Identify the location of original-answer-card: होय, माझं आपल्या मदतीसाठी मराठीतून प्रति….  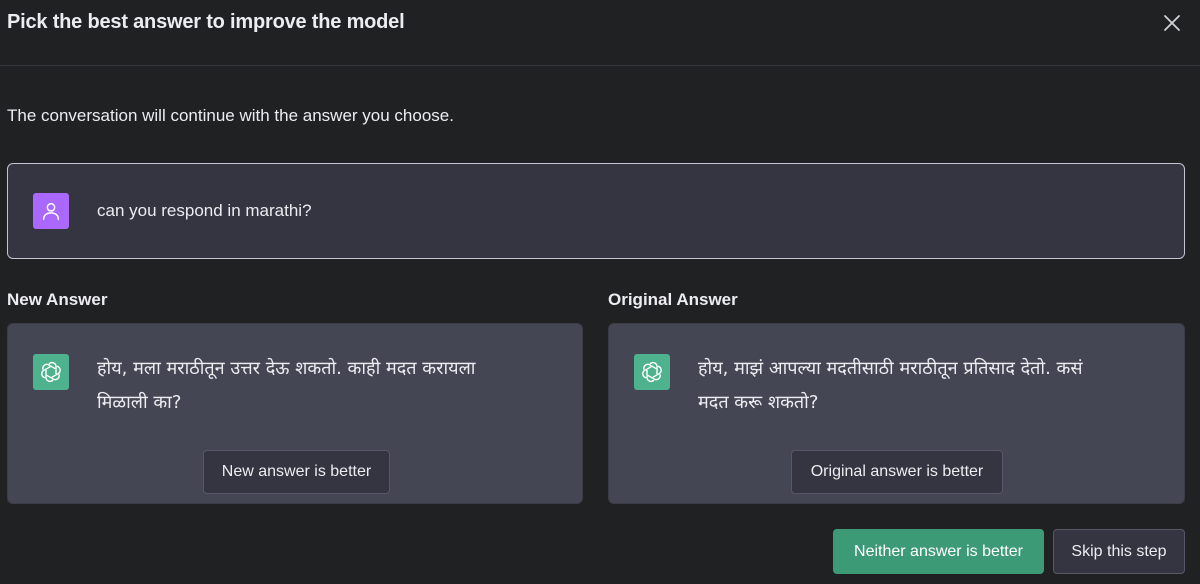
(896, 413).